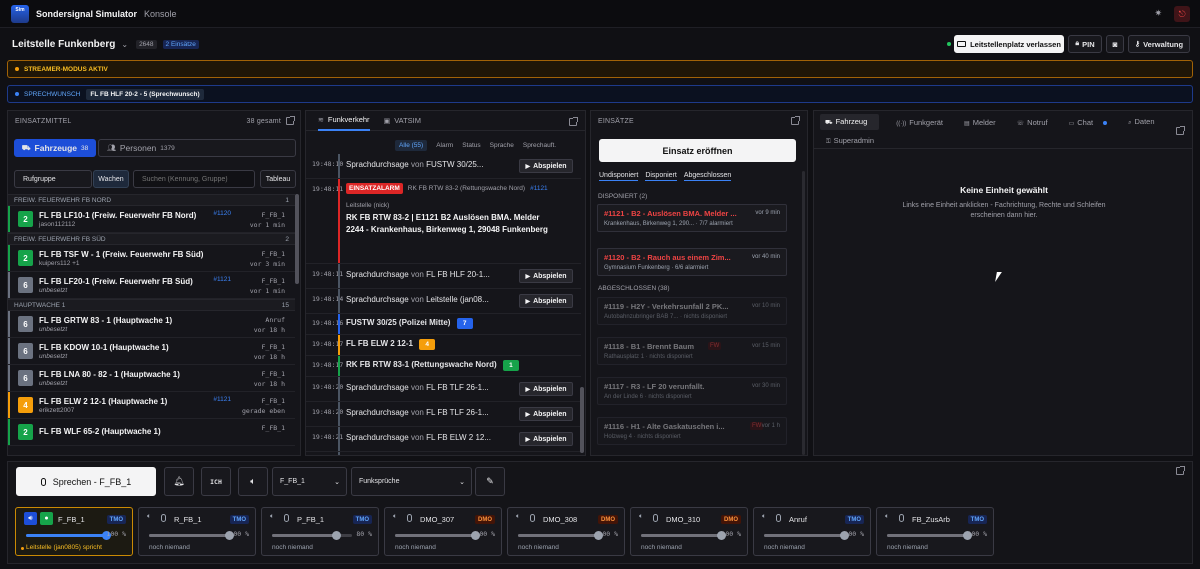 This screenshot has height=569, width=1200. Describe the element at coordinates (539, 188) in the screenshot. I see `alarm-mission-id: #1121` at that location.